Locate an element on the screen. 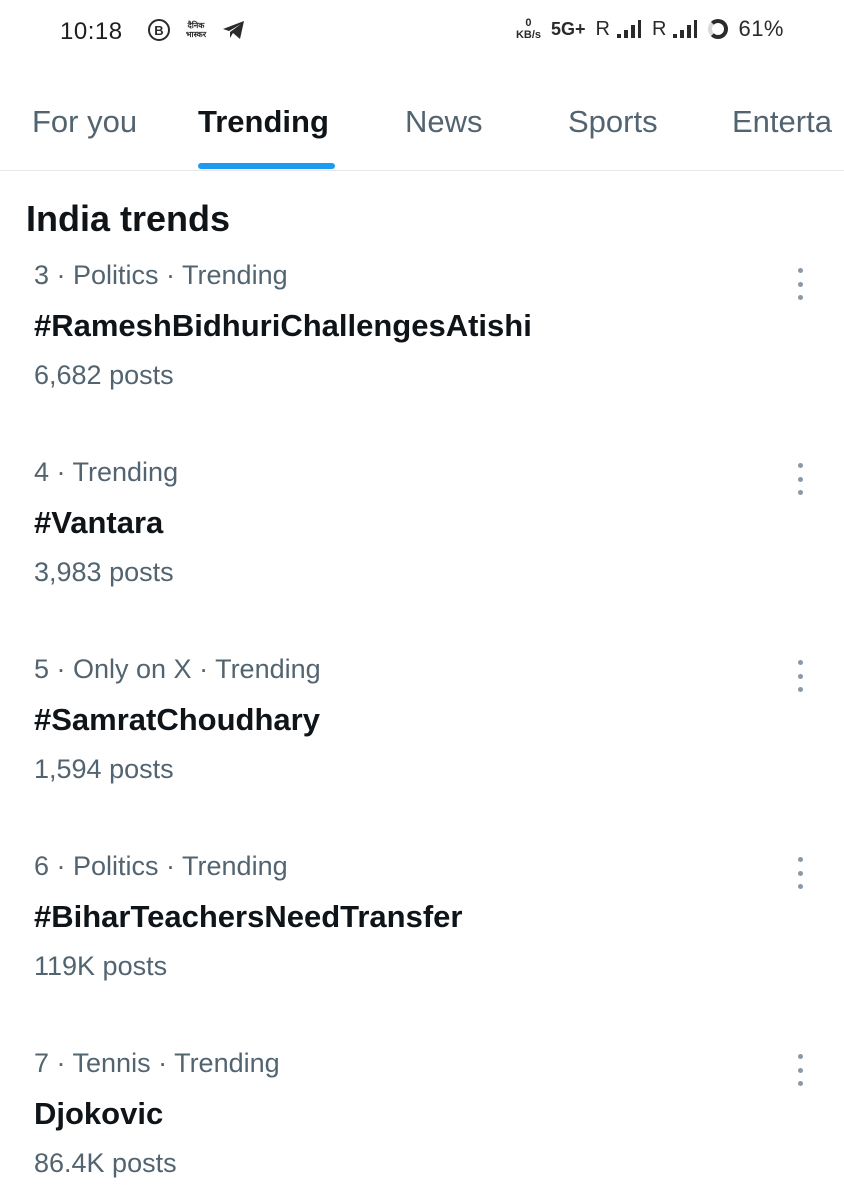 The width and height of the screenshot is (844, 1200). network-speed-value: 0 is located at coordinates (528, 23).